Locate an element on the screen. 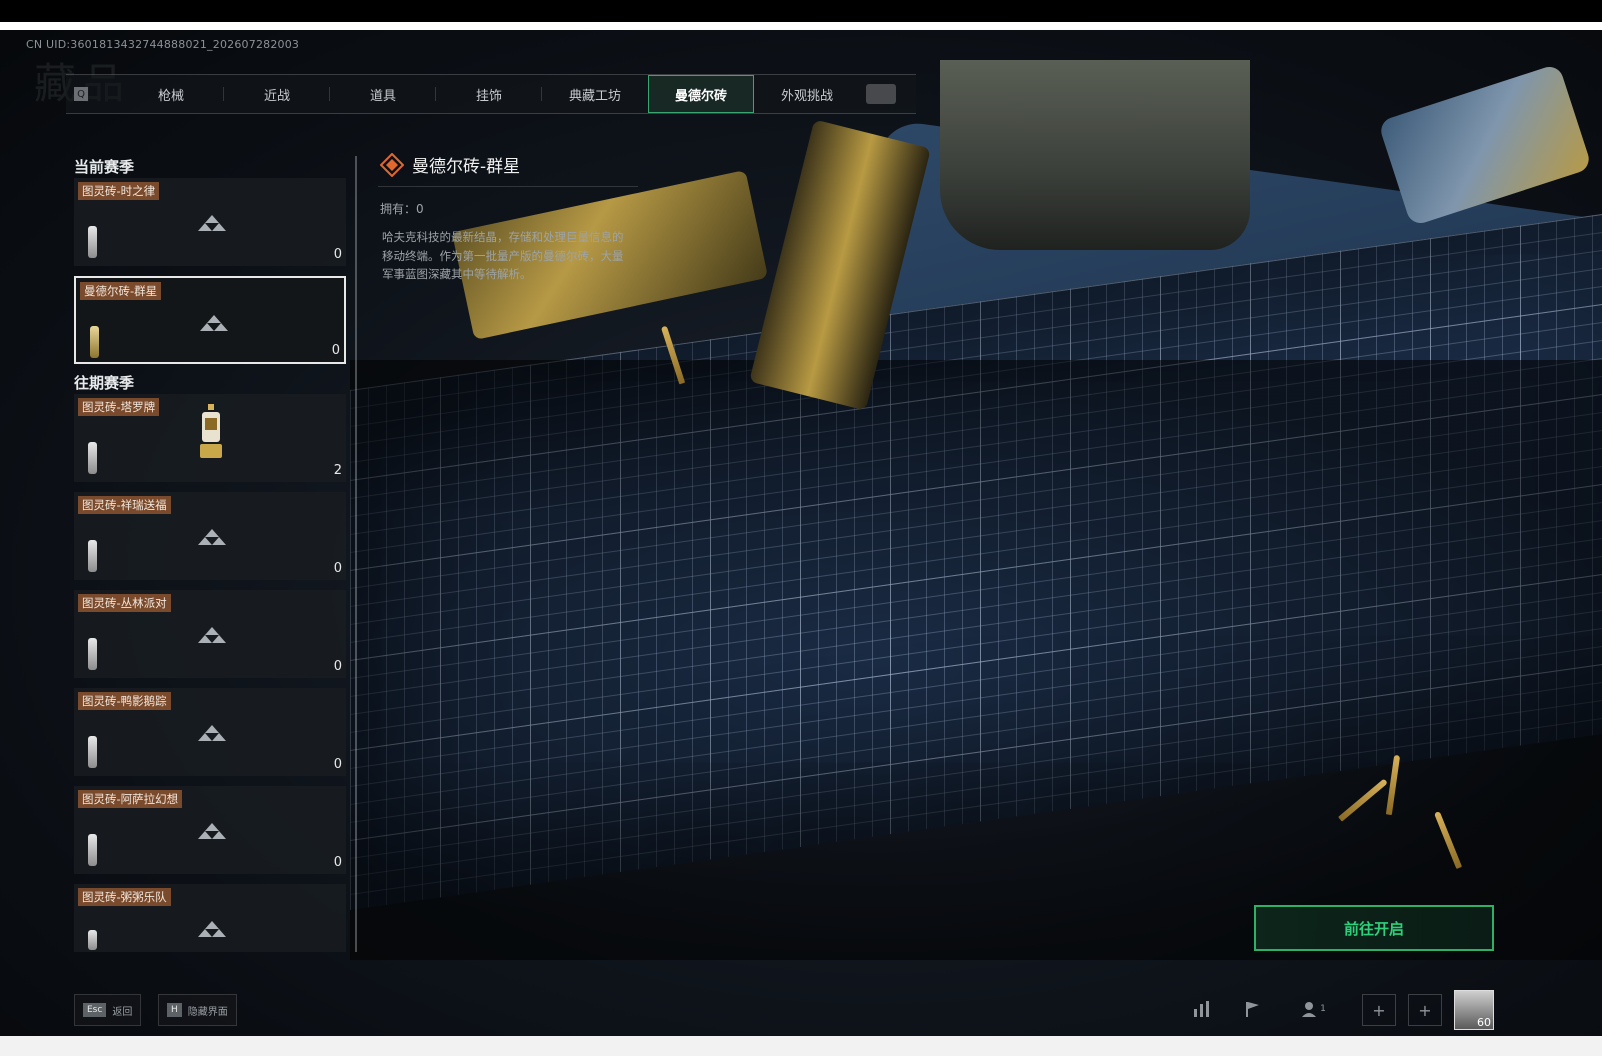  card-label: 图灵砖-丛林派对 is located at coordinates (124, 603).